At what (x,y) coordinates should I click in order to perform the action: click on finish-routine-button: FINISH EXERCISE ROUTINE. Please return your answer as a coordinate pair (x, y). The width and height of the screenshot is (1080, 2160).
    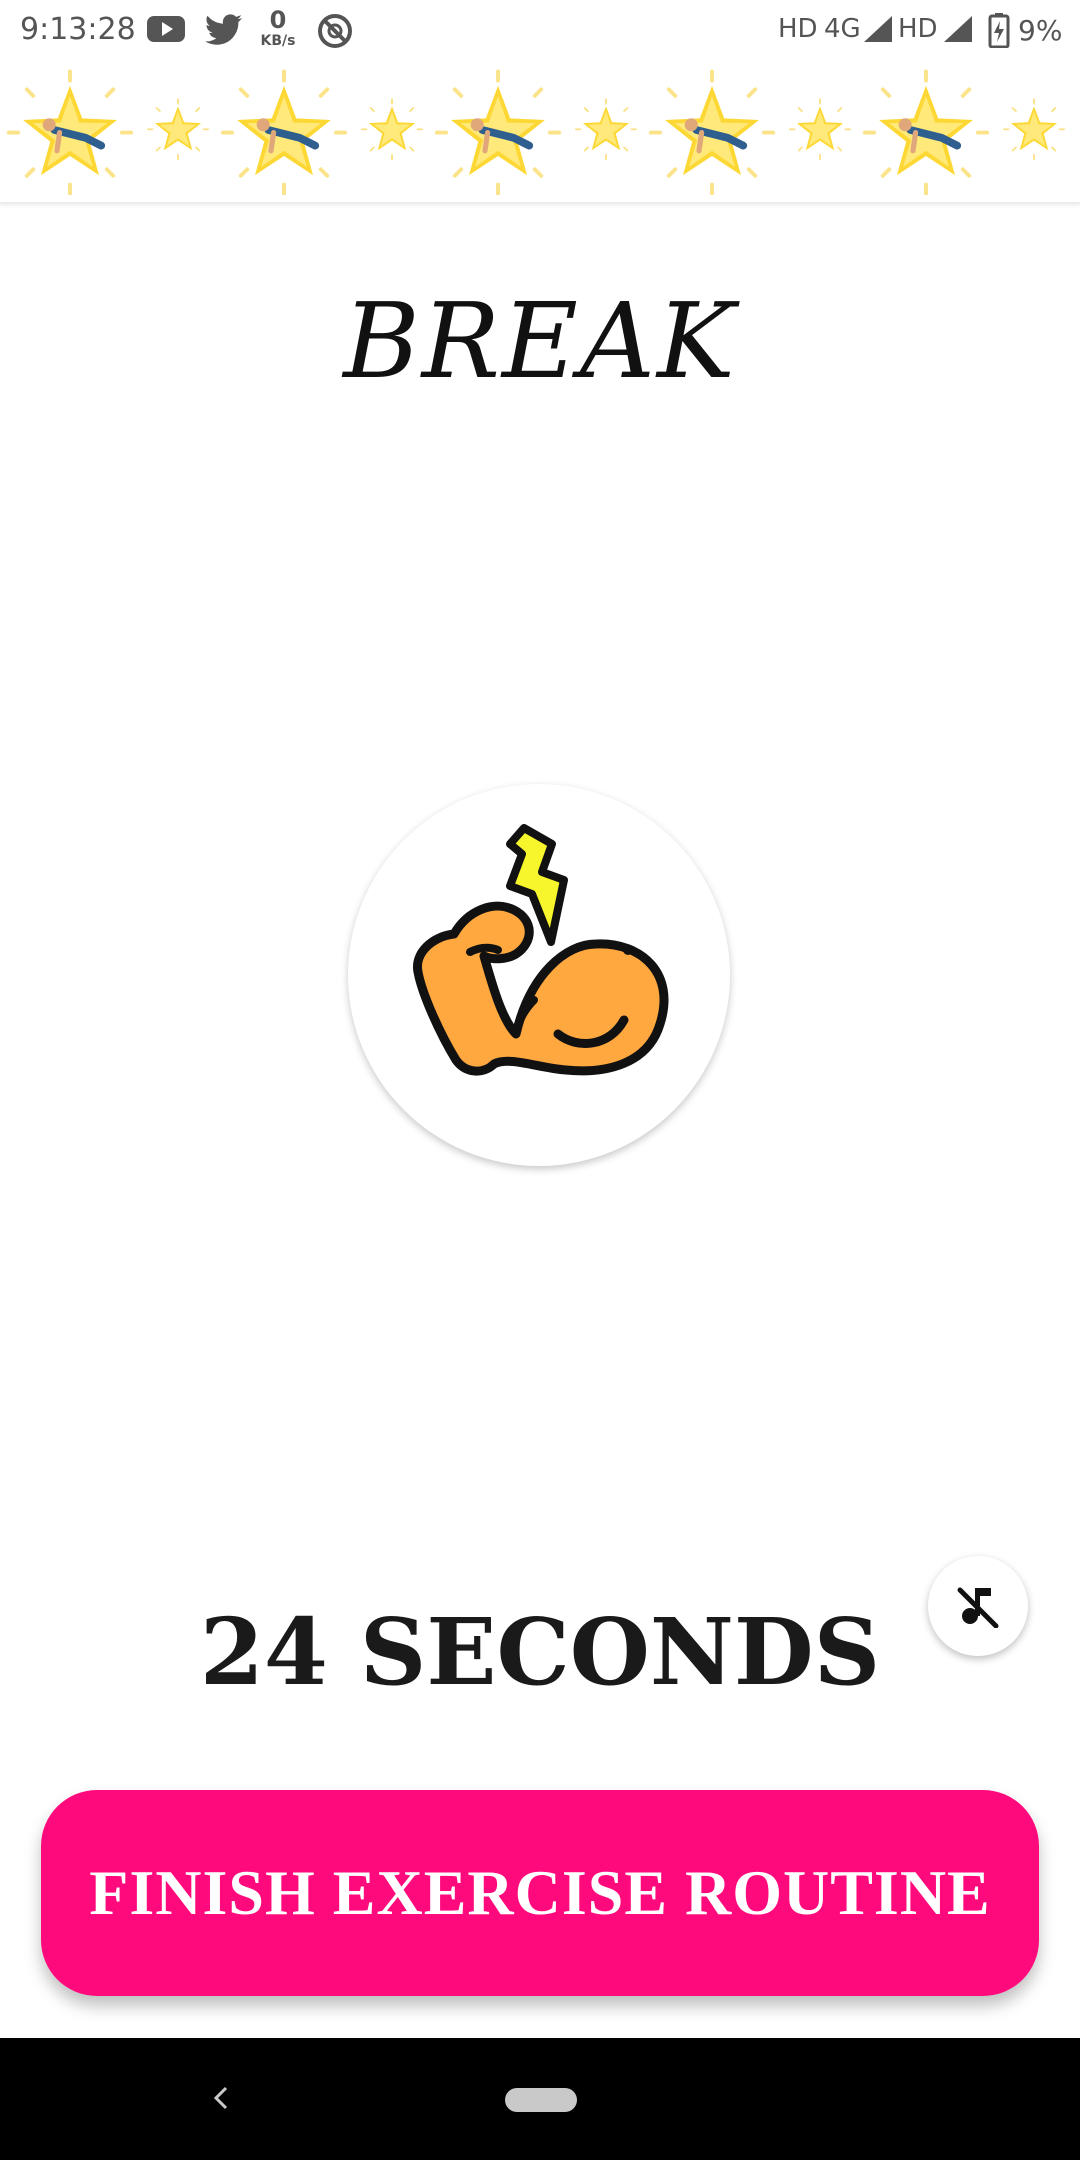
    Looking at the image, I should click on (540, 1893).